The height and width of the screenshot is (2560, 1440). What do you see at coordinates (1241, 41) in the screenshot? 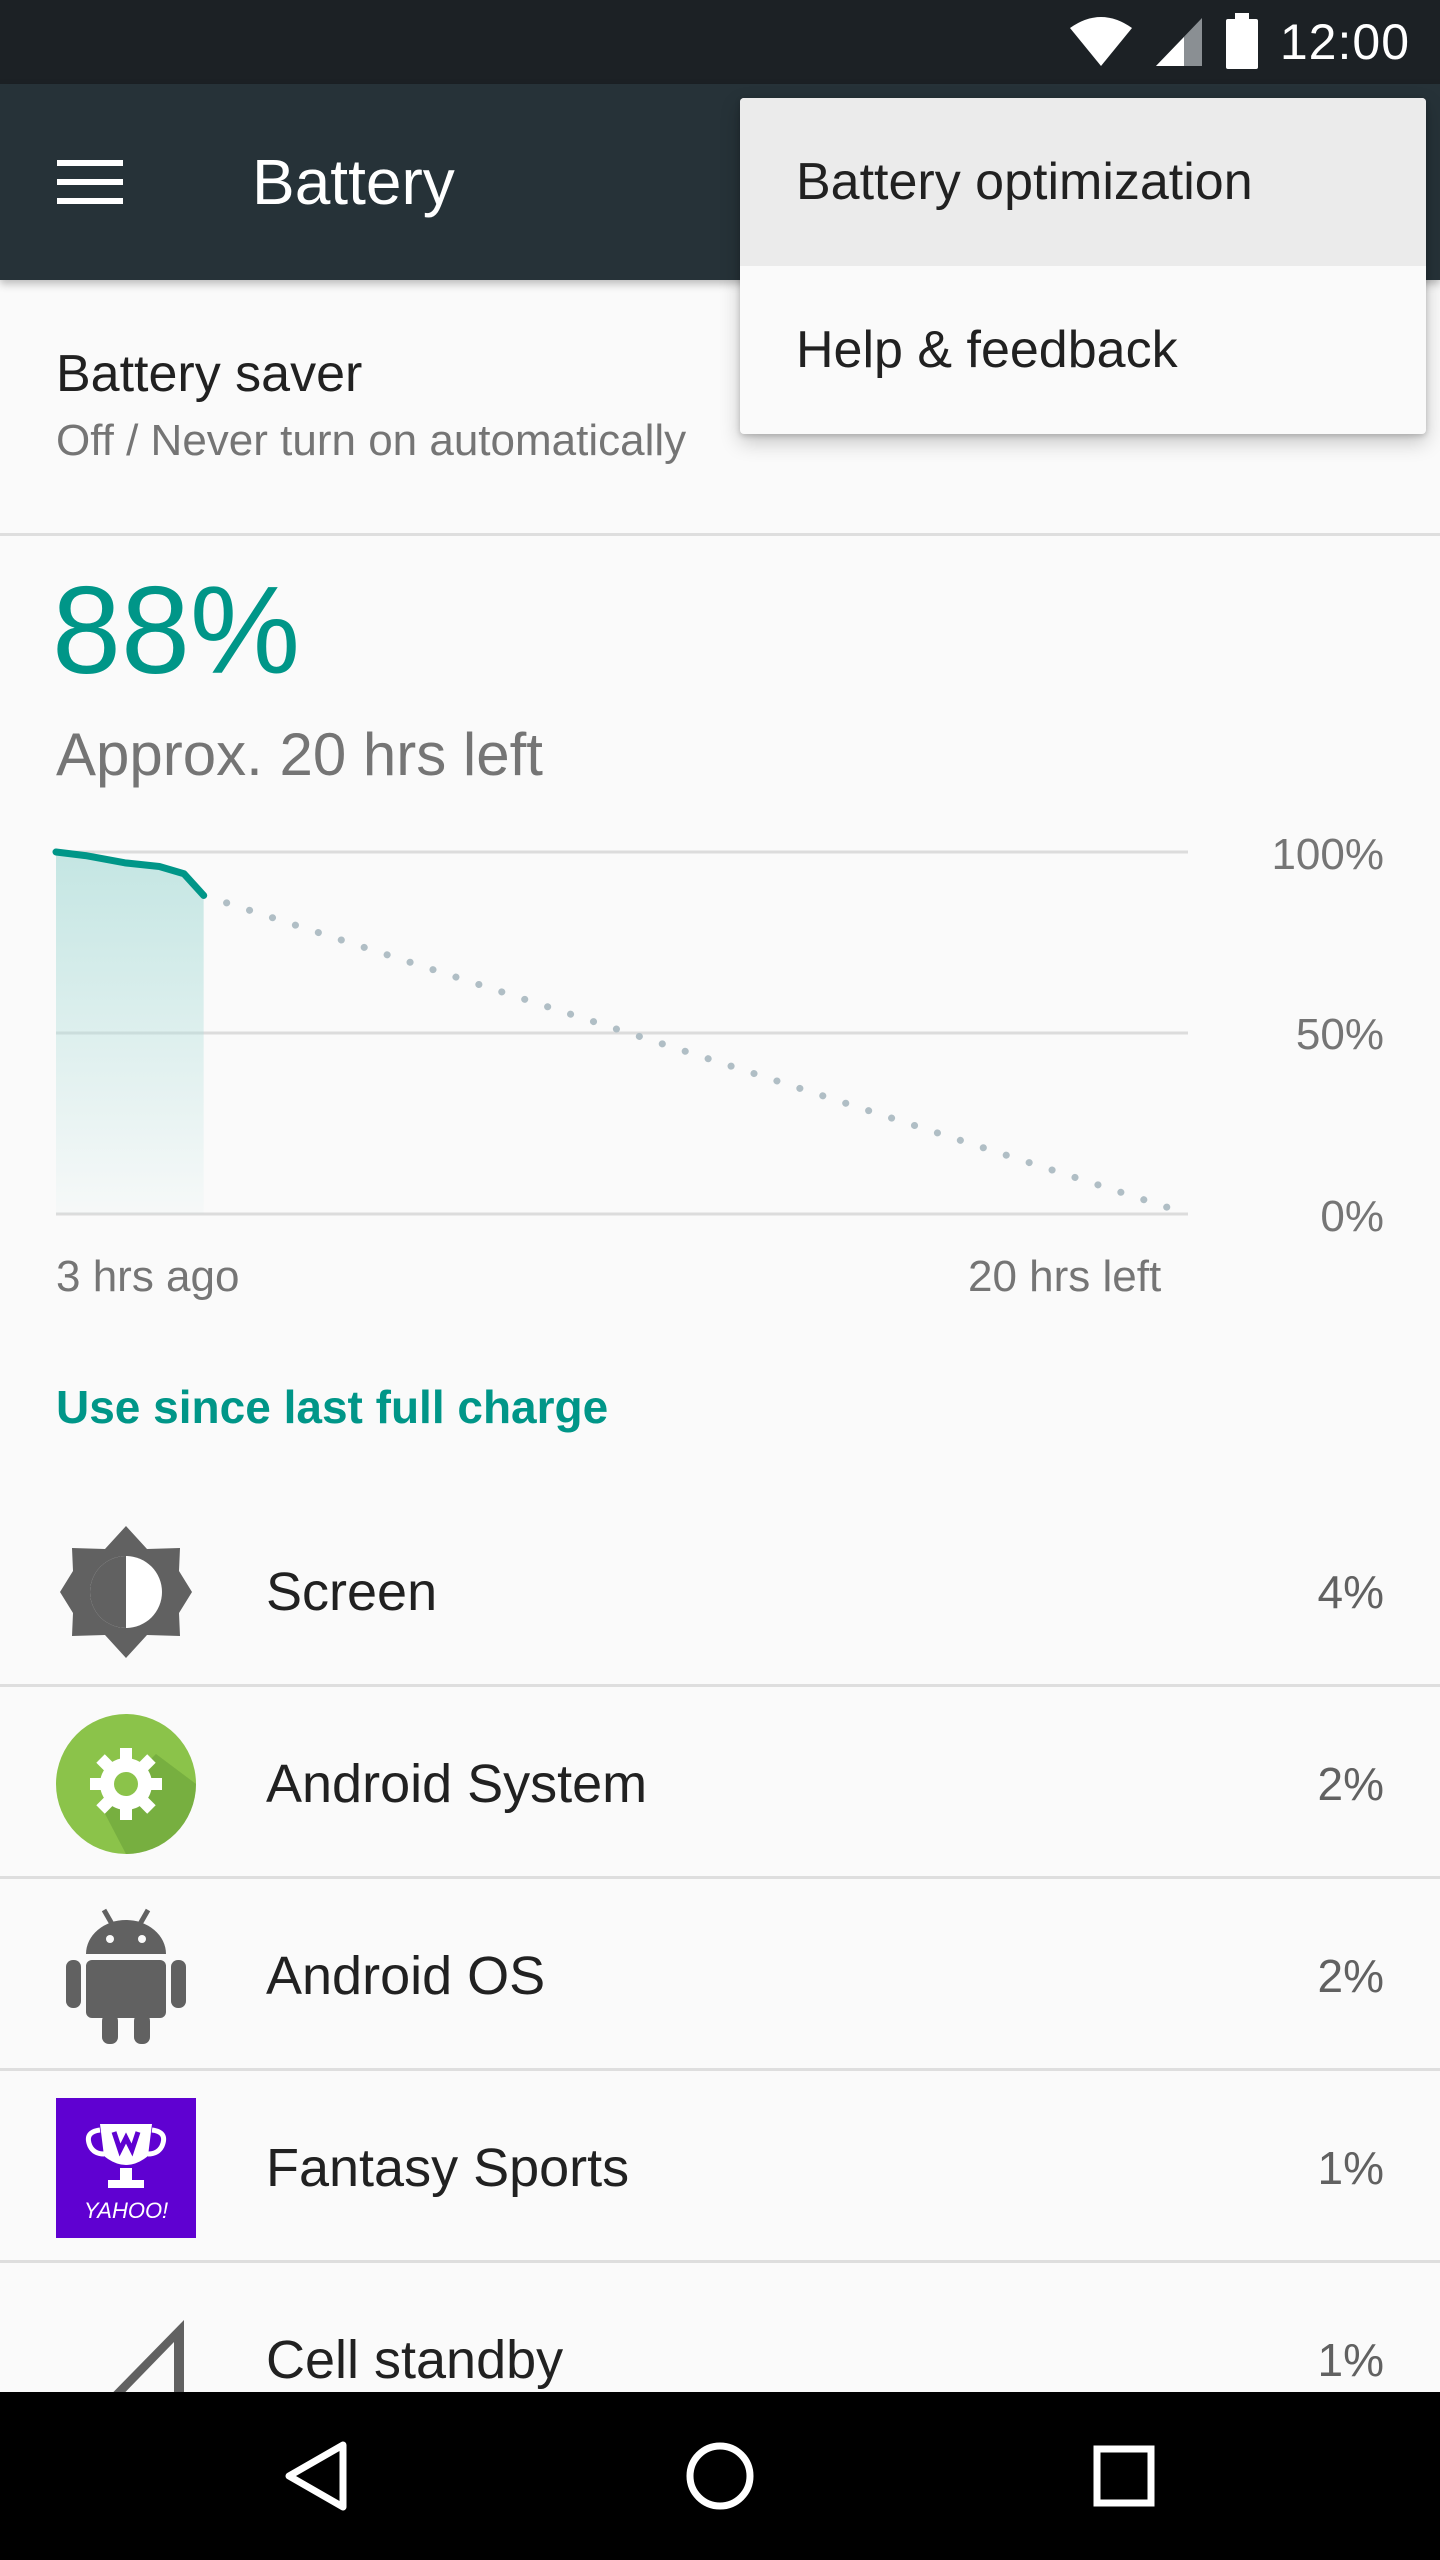
I see `battery-icon` at bounding box center [1241, 41].